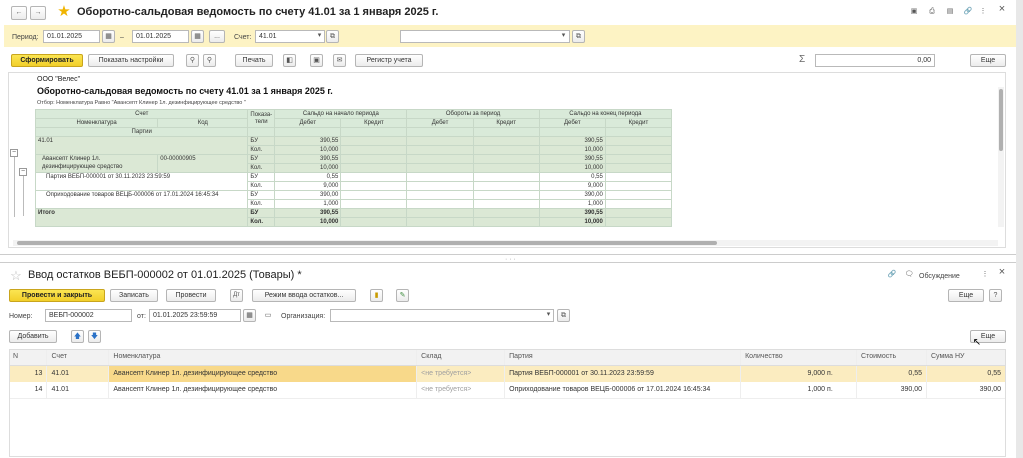  Describe the element at coordinates (799, 373) in the screenshot. I see `row-quantity: 9,000 п.` at that location.